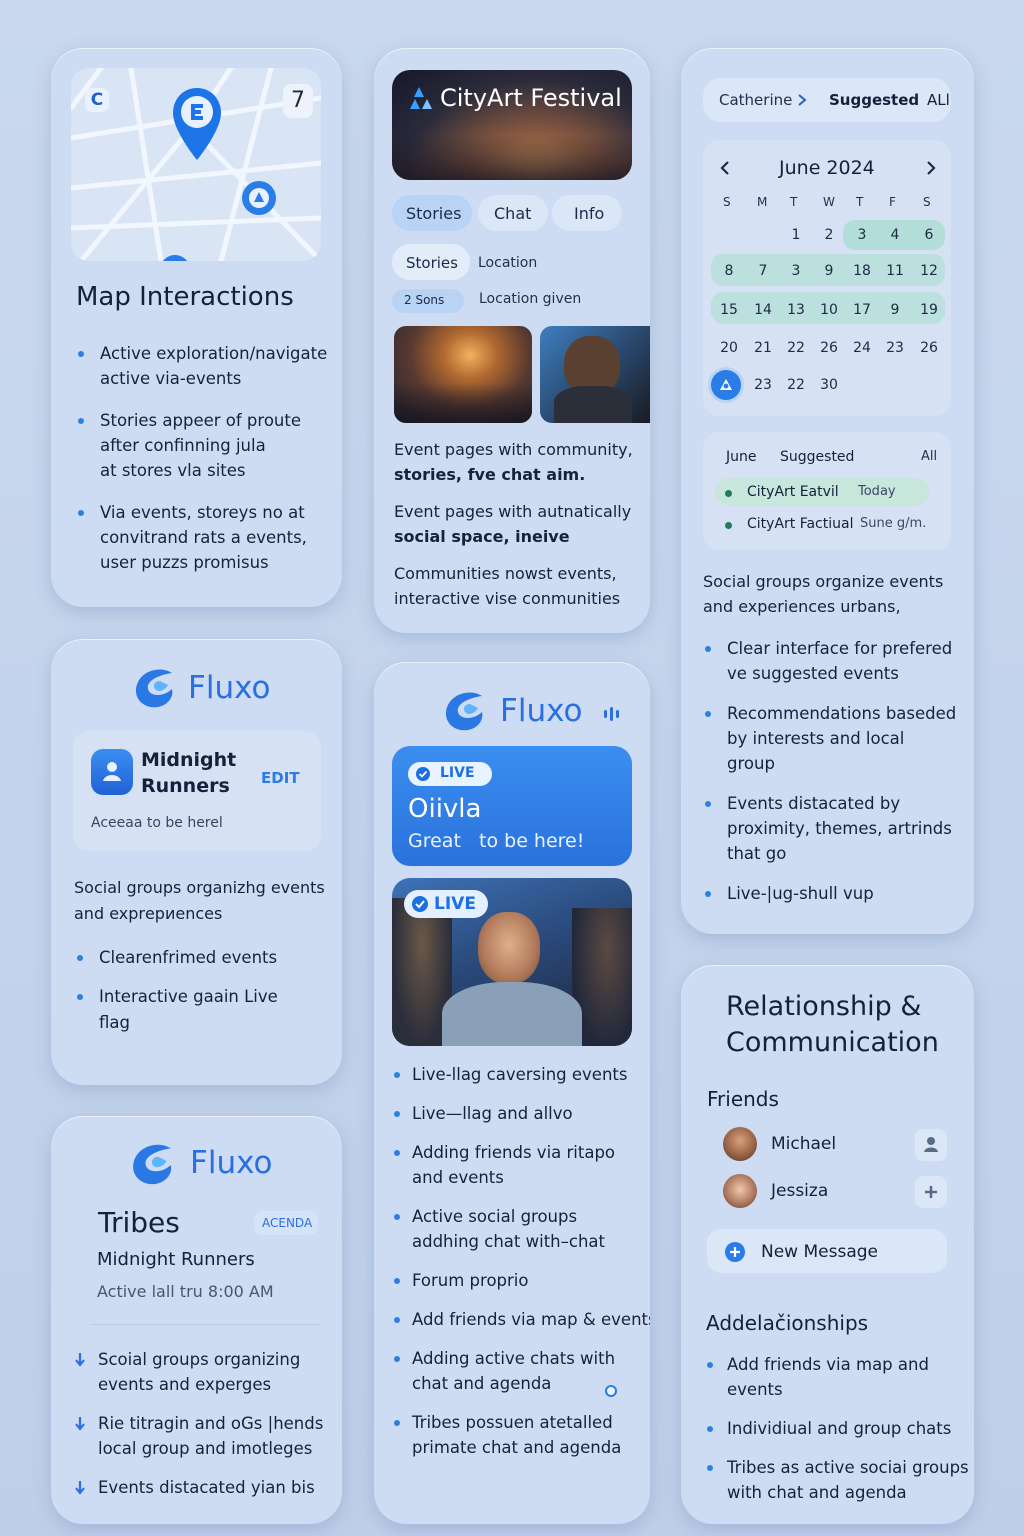 The height and width of the screenshot is (1536, 1024). Describe the element at coordinates (829, 385) in the screenshot. I see `calendar-day: 30` at that location.